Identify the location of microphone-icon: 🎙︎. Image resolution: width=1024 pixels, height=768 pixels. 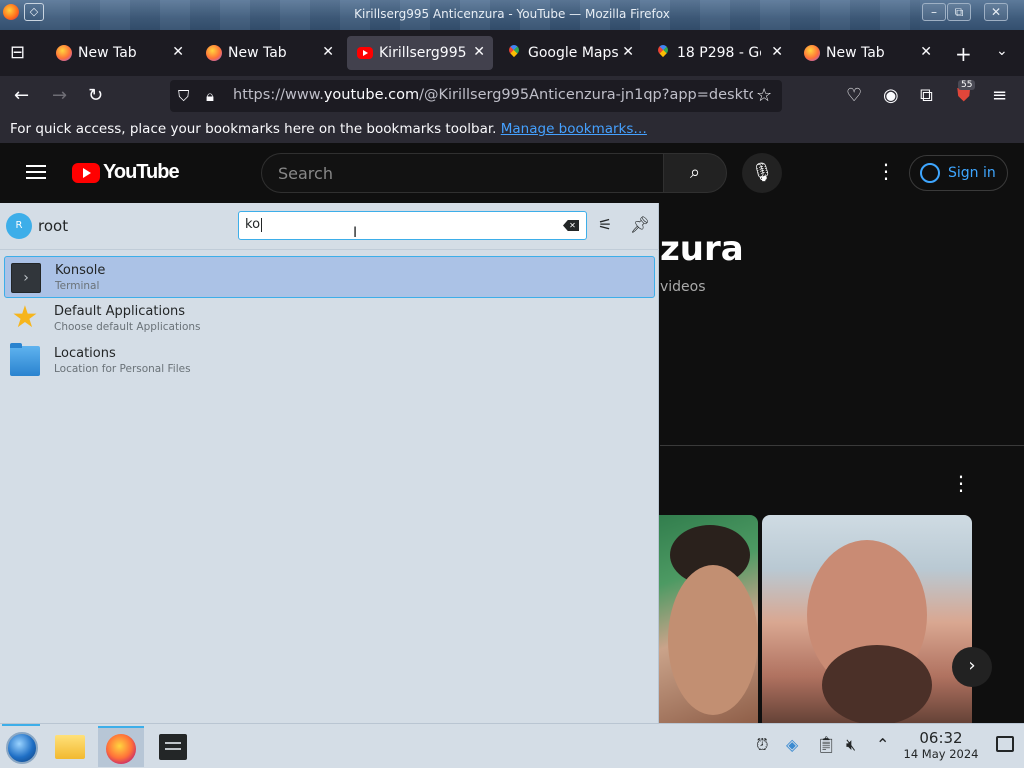
(762, 173).